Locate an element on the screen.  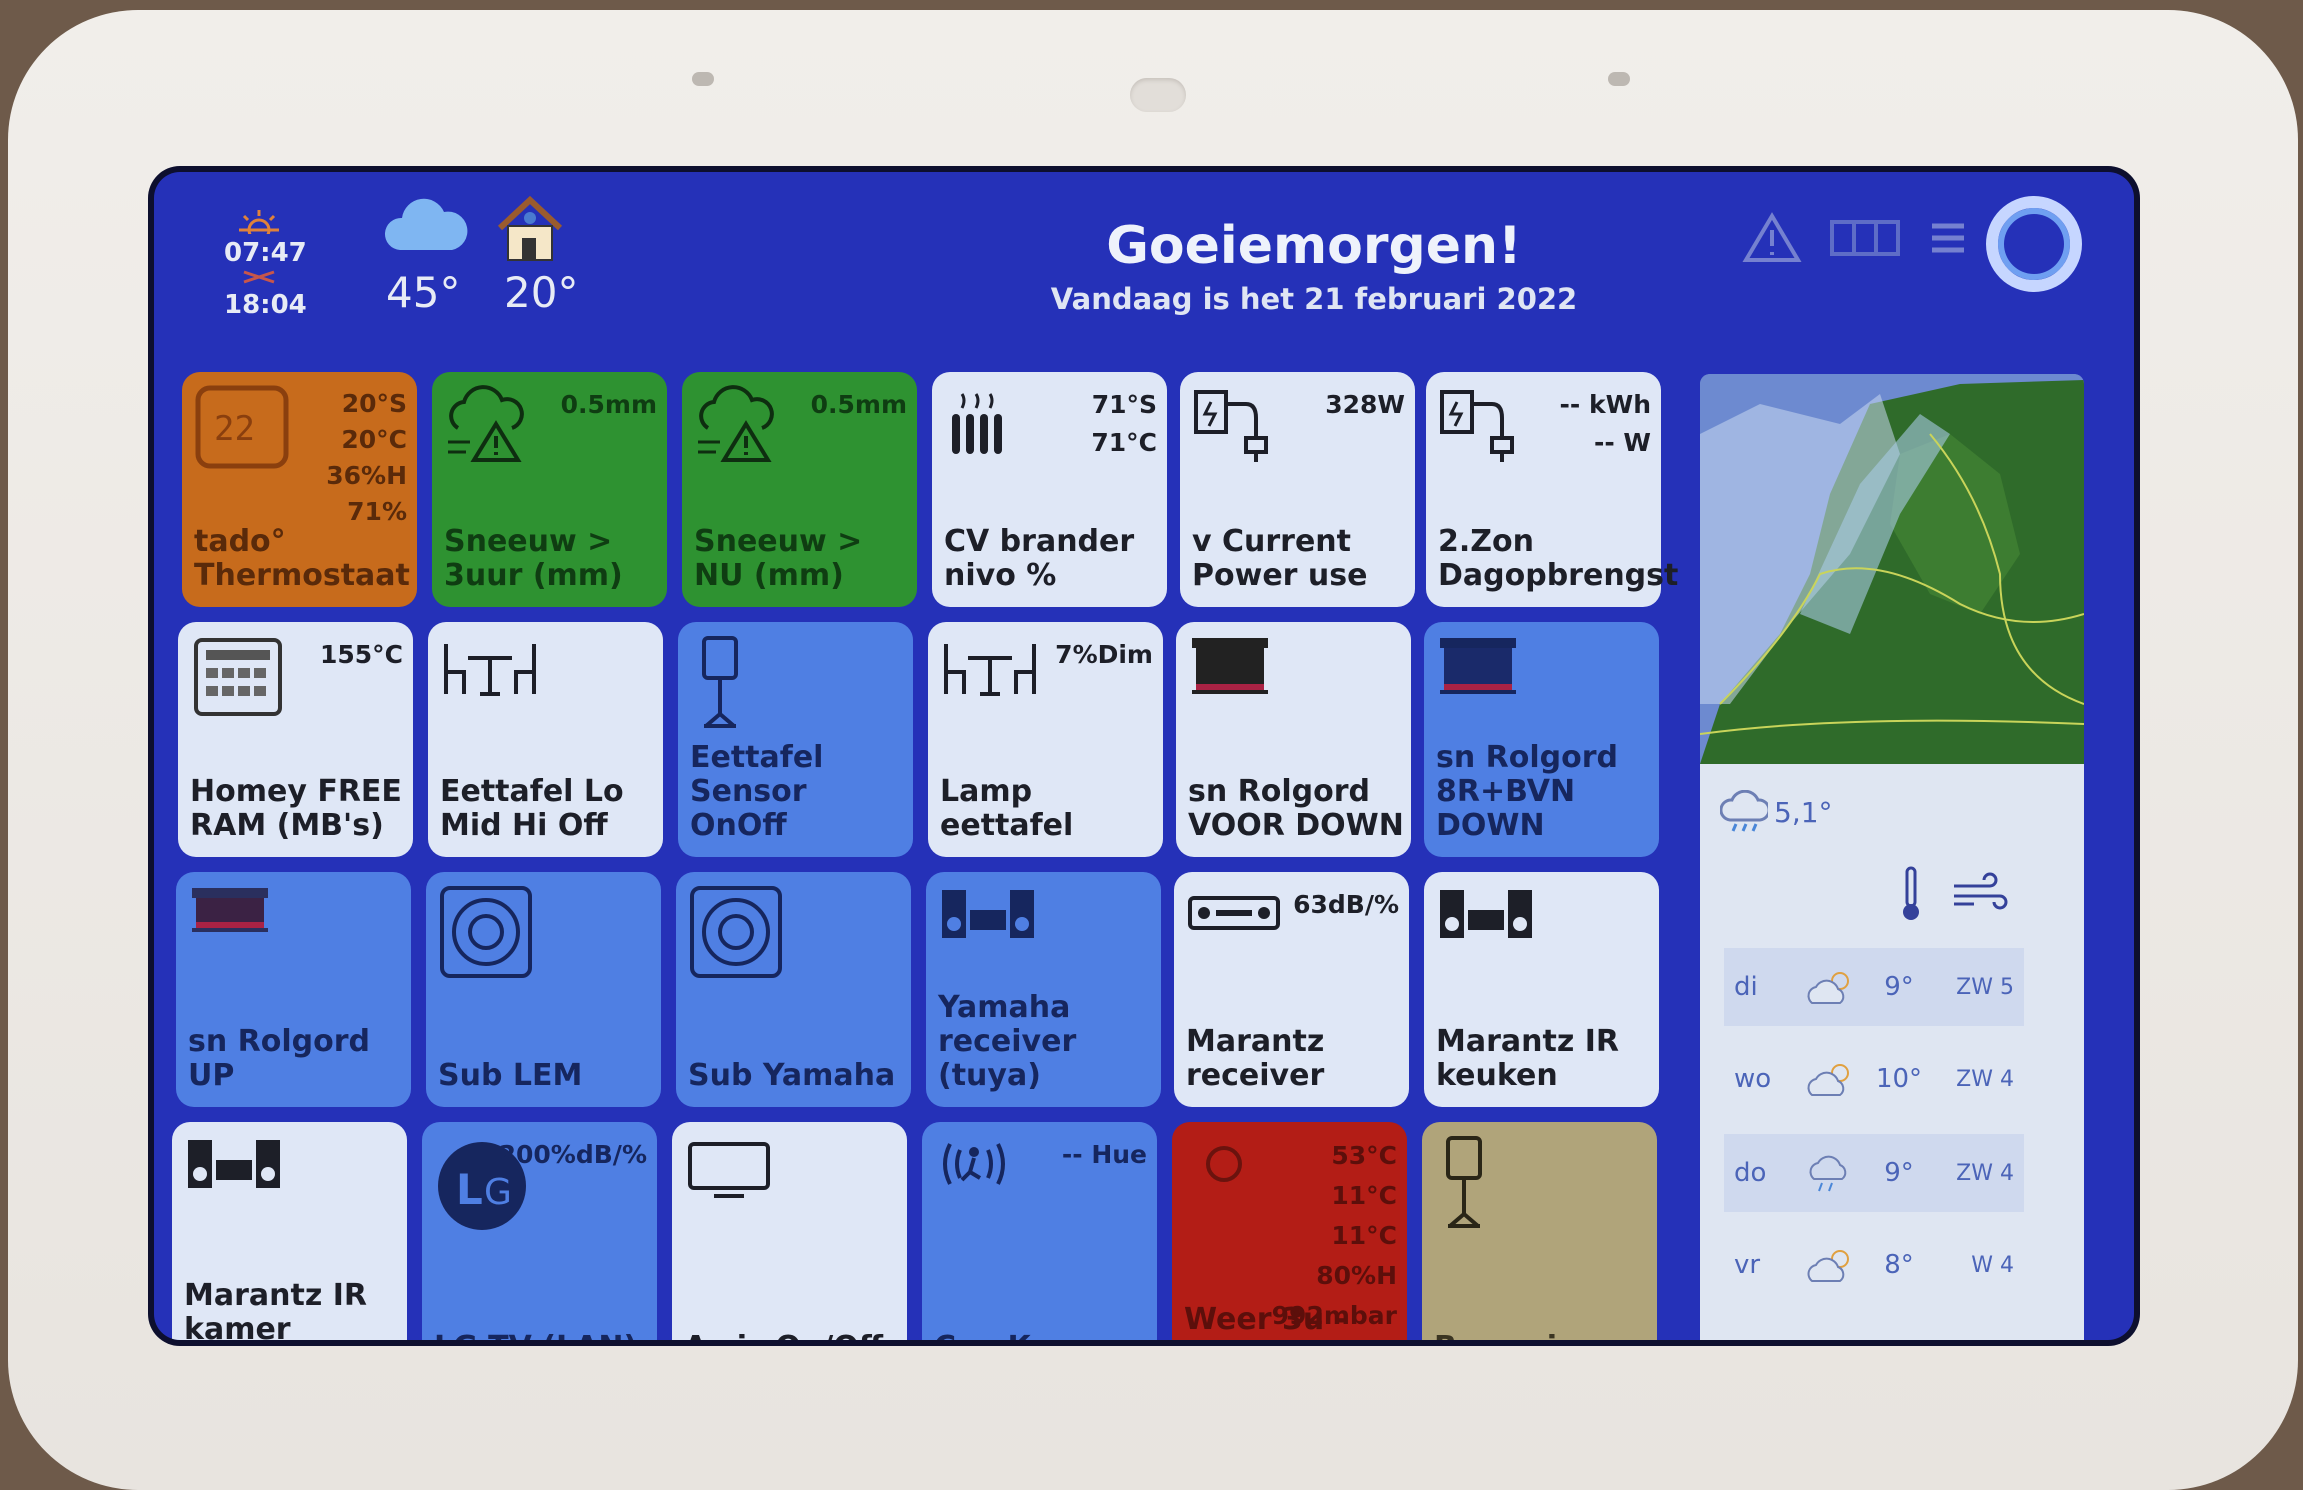
receiver-icon is located at coordinates (1234, 913).